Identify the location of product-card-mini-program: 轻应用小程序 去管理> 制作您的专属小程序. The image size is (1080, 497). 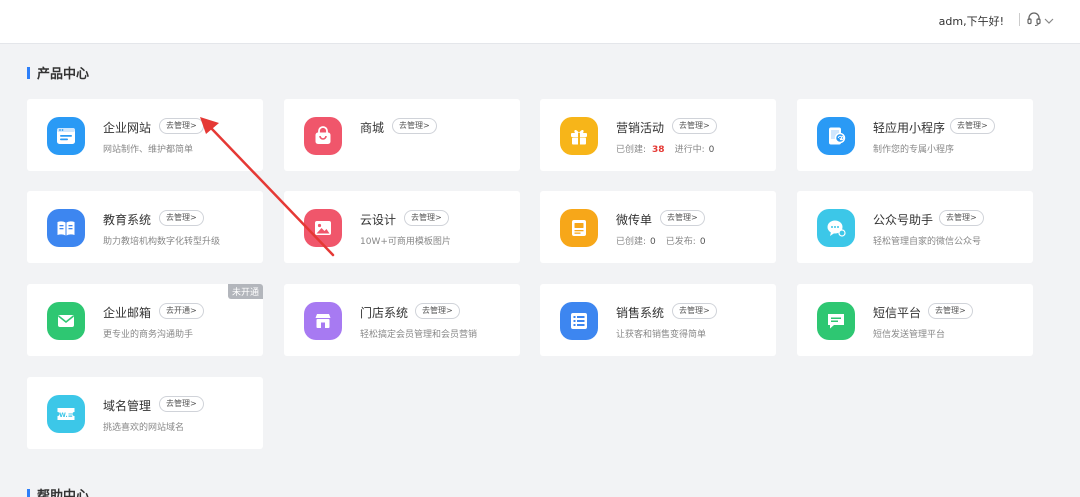
(915, 135).